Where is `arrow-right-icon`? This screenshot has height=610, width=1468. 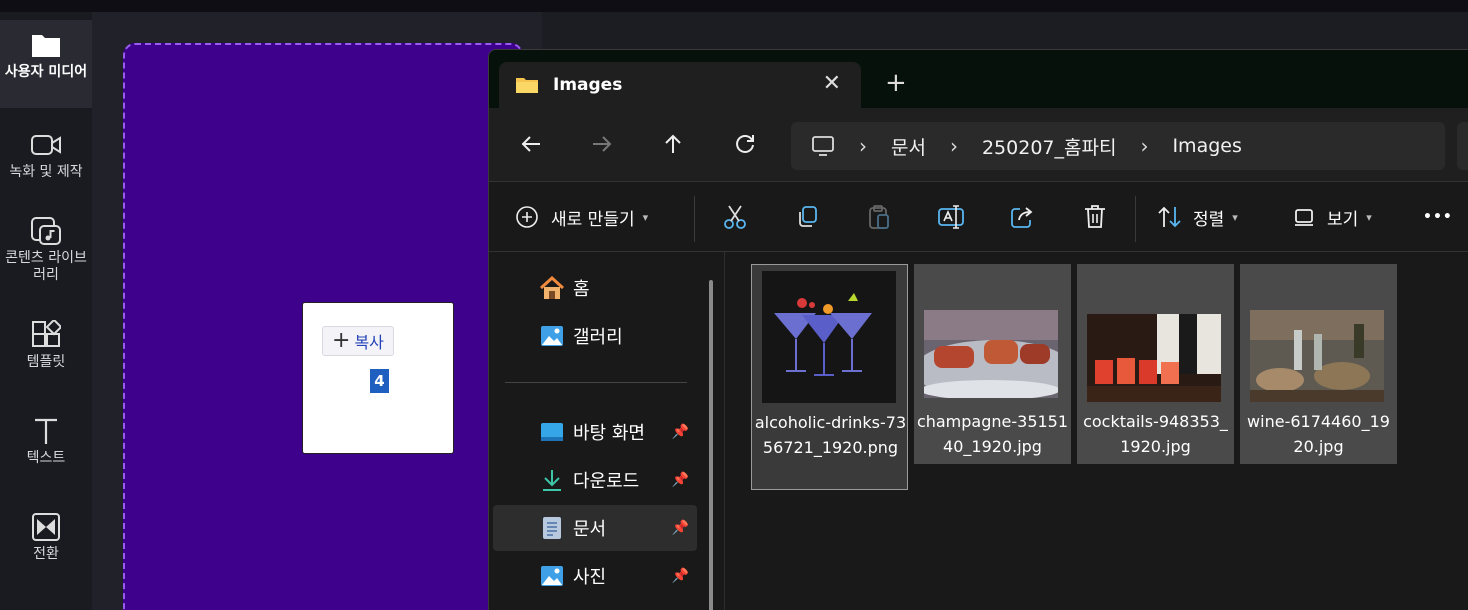
arrow-right-icon is located at coordinates (602, 144).